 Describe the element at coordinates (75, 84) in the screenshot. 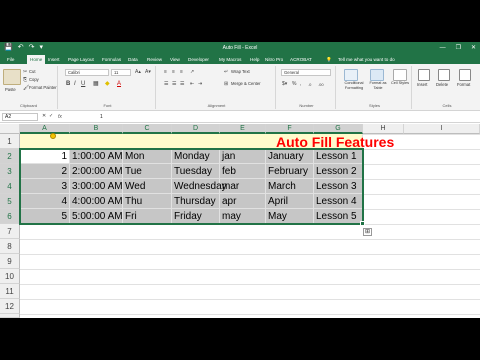

I see `italic-icon: I` at that location.